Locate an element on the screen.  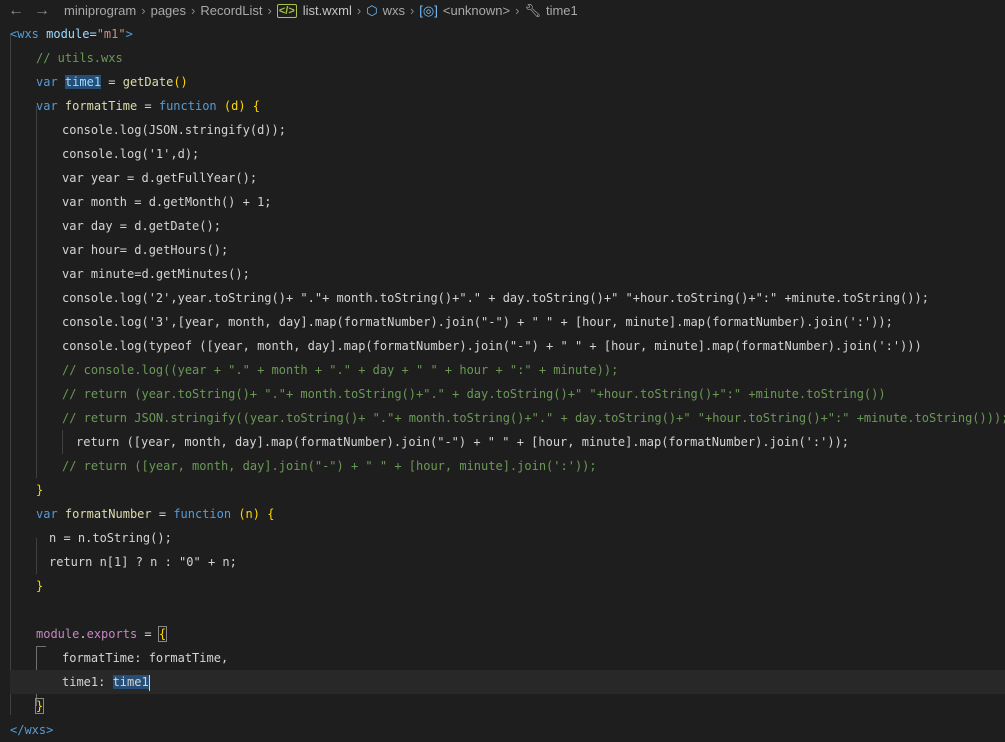
code-line-22: n = n.toString(); is located at coordinates (527, 538).